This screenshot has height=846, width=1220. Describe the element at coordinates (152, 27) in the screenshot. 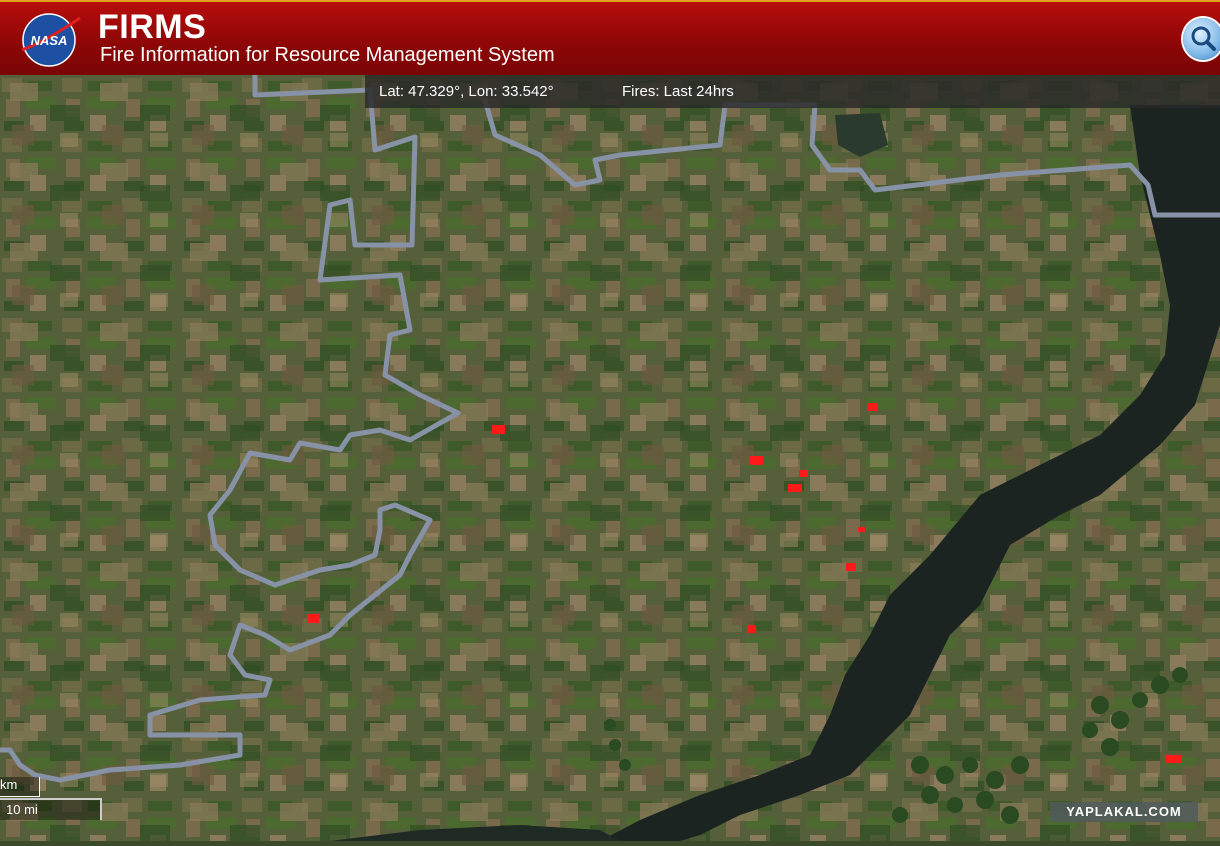

I see `app-title: FIRMS` at that location.